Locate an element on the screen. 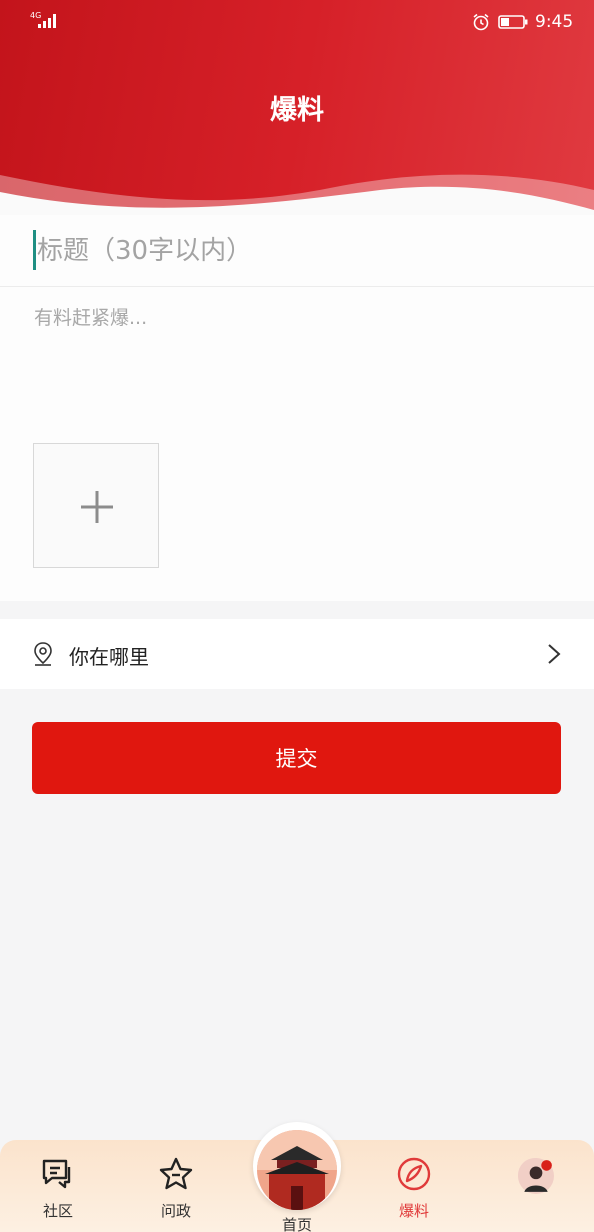 This screenshot has height=1232, width=594. home-building-icon is located at coordinates (297, 1170).